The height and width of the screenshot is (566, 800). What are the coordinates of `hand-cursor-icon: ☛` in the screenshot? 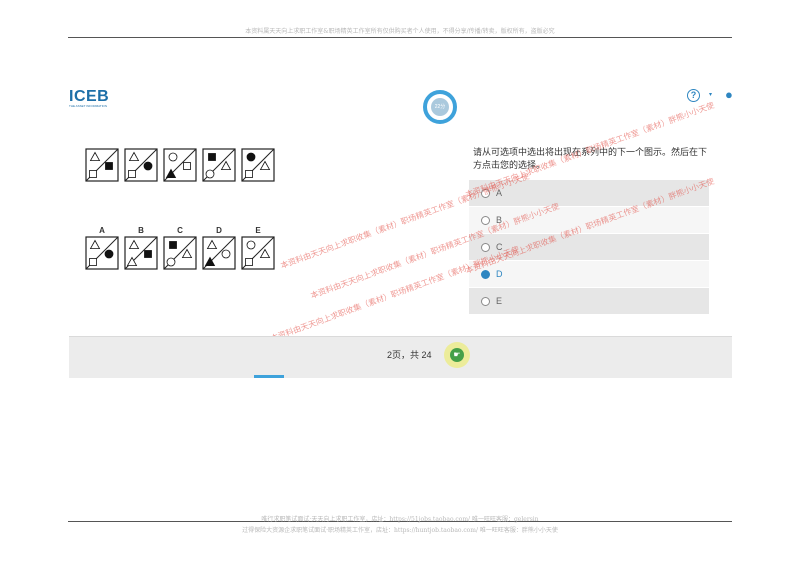 It's located at (457, 354).